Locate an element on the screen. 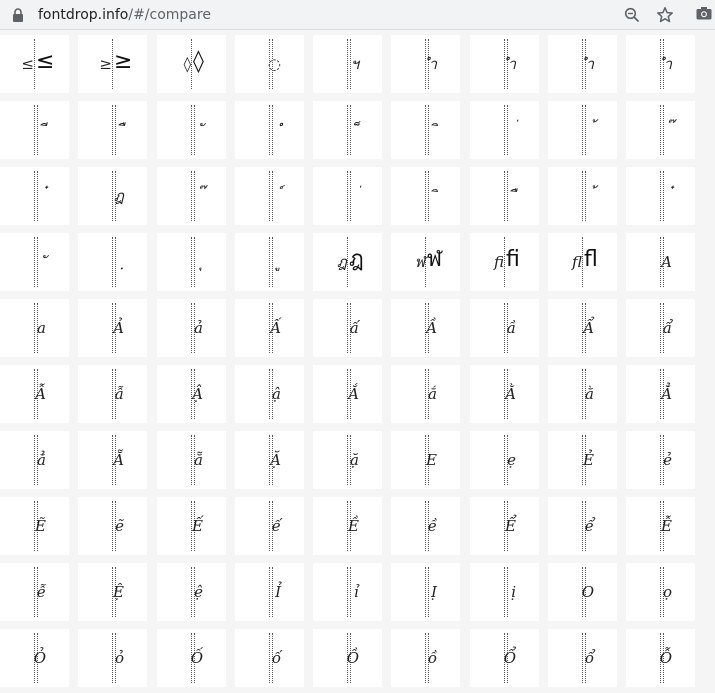  glyph-cell: ẵ is located at coordinates (191, 460).